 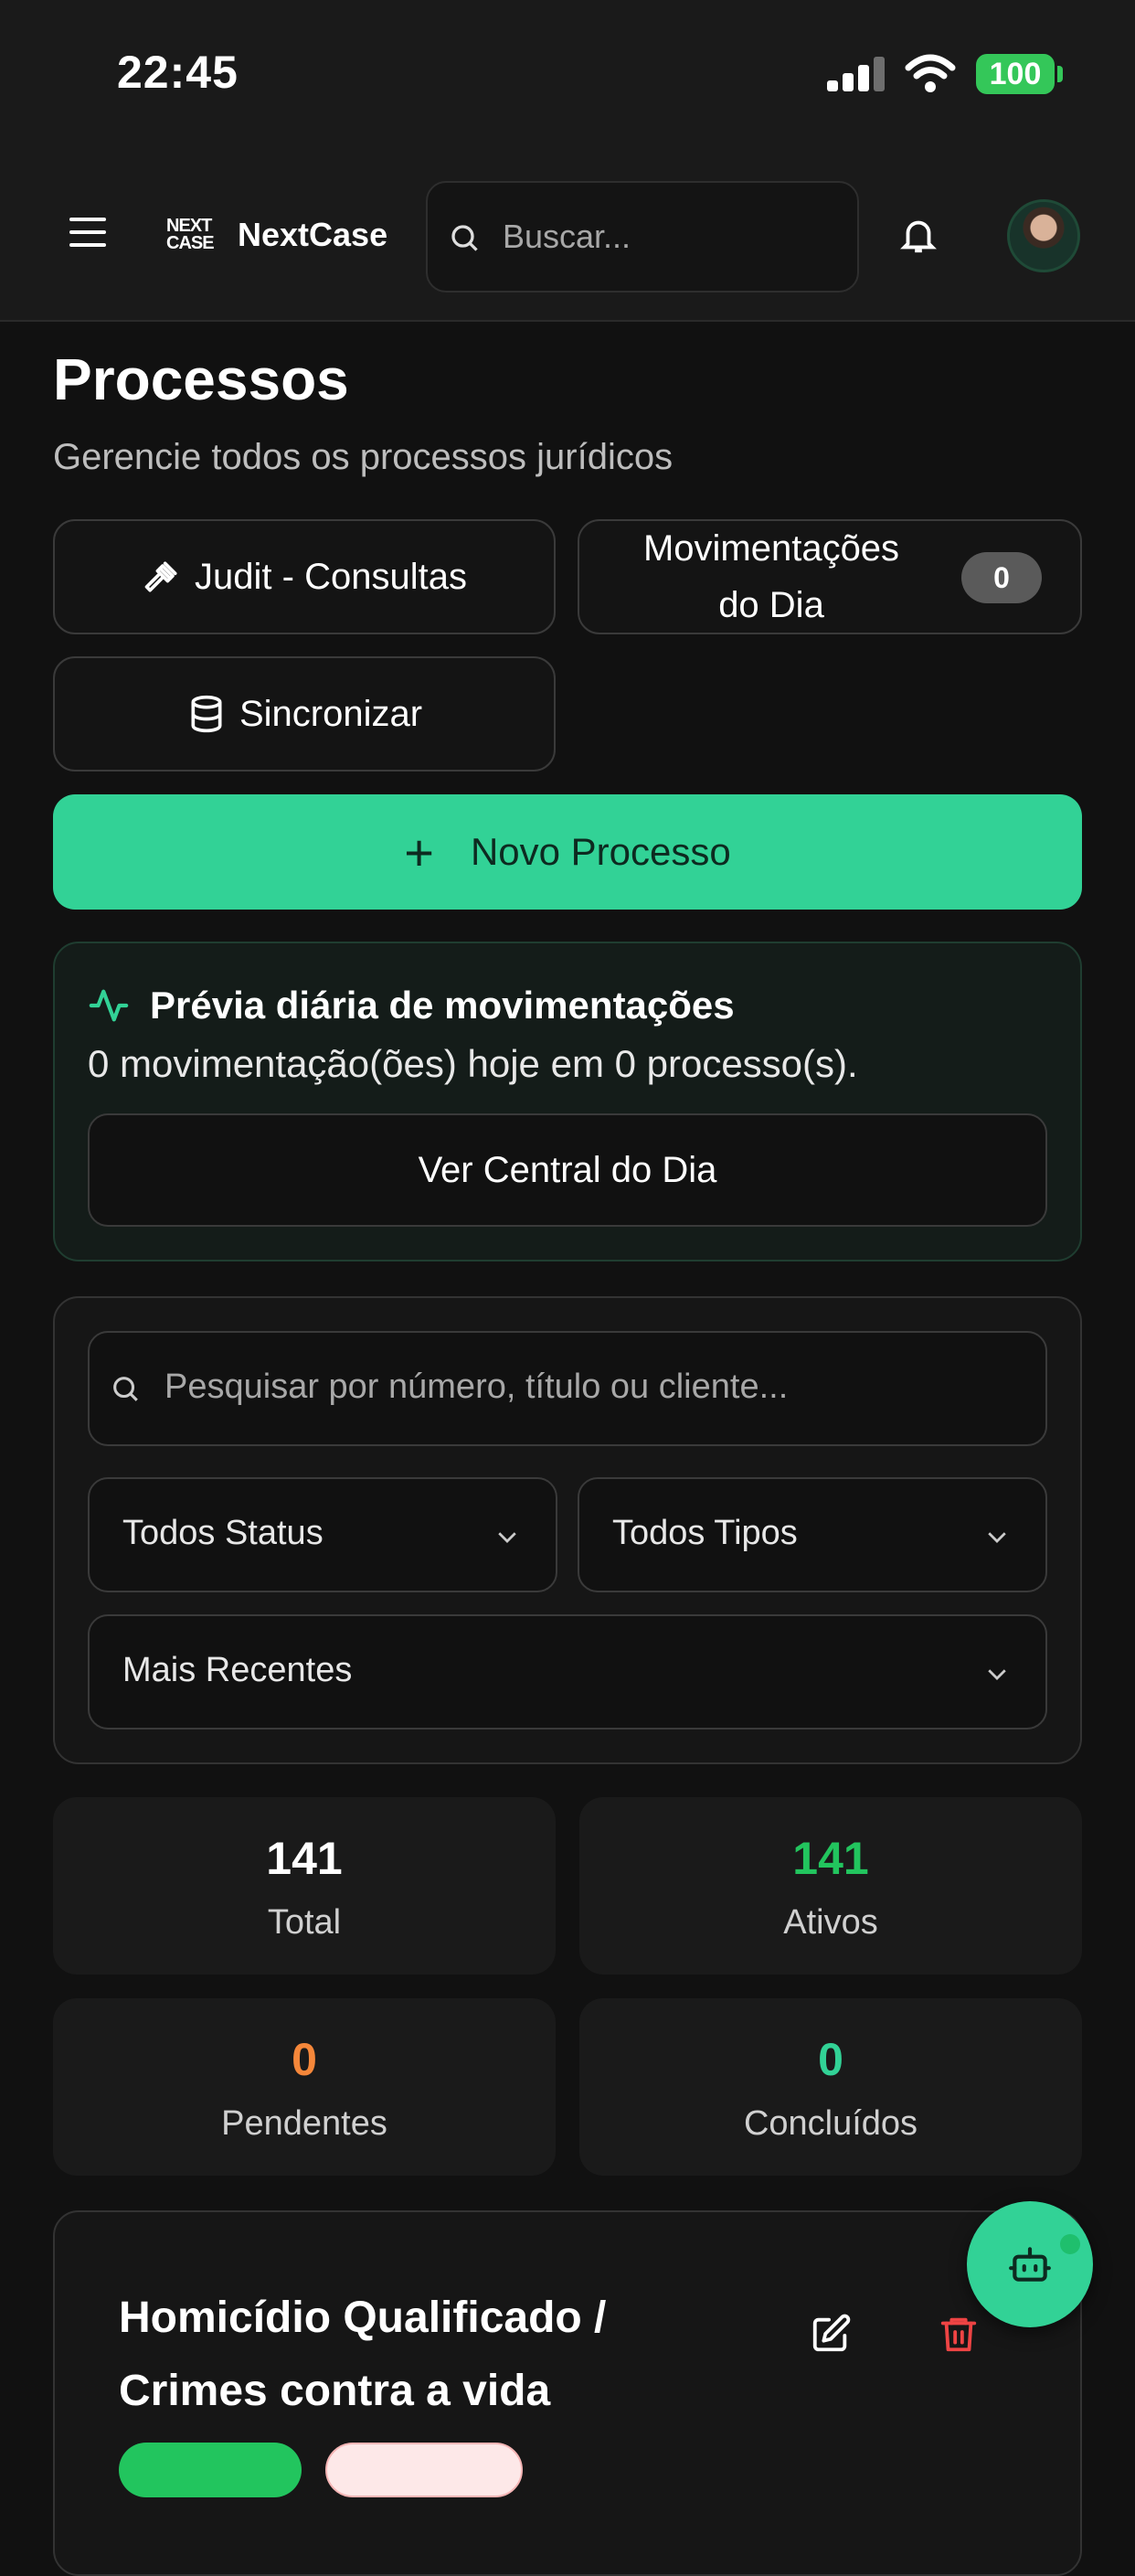 I want to click on stat-active: 141 Ativos, so click(x=830, y=1886).